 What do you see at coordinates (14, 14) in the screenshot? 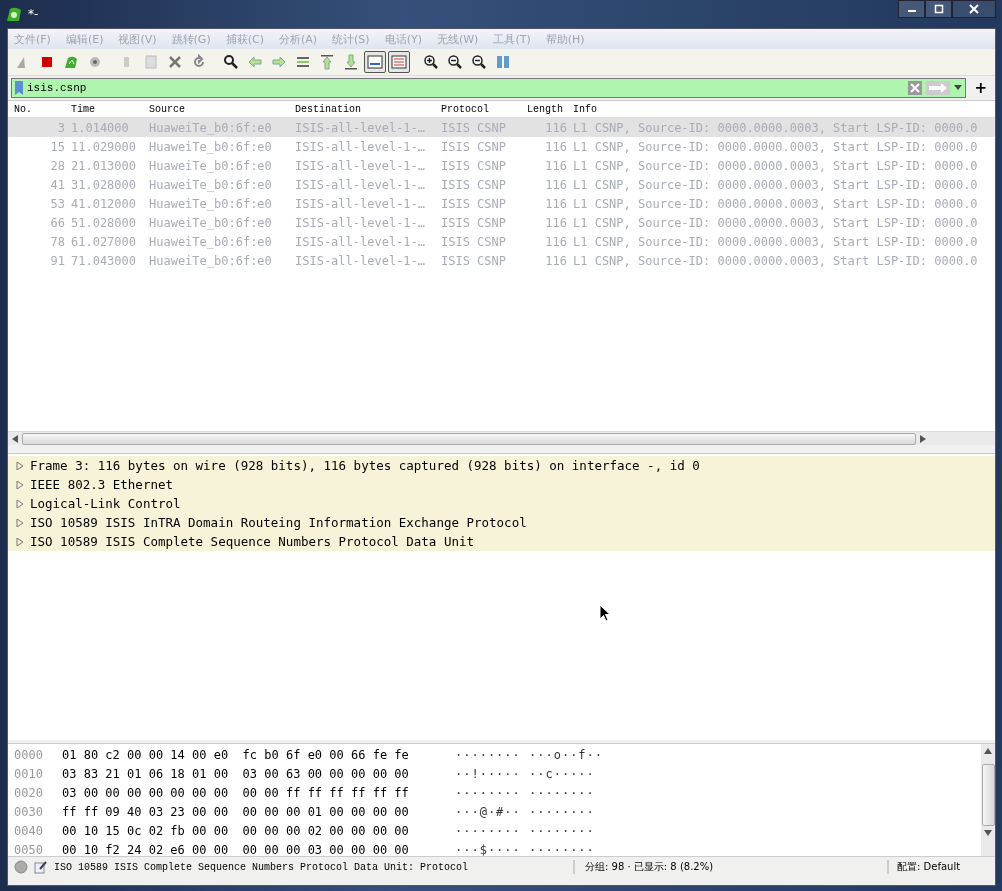
I see `app-icon` at bounding box center [14, 14].